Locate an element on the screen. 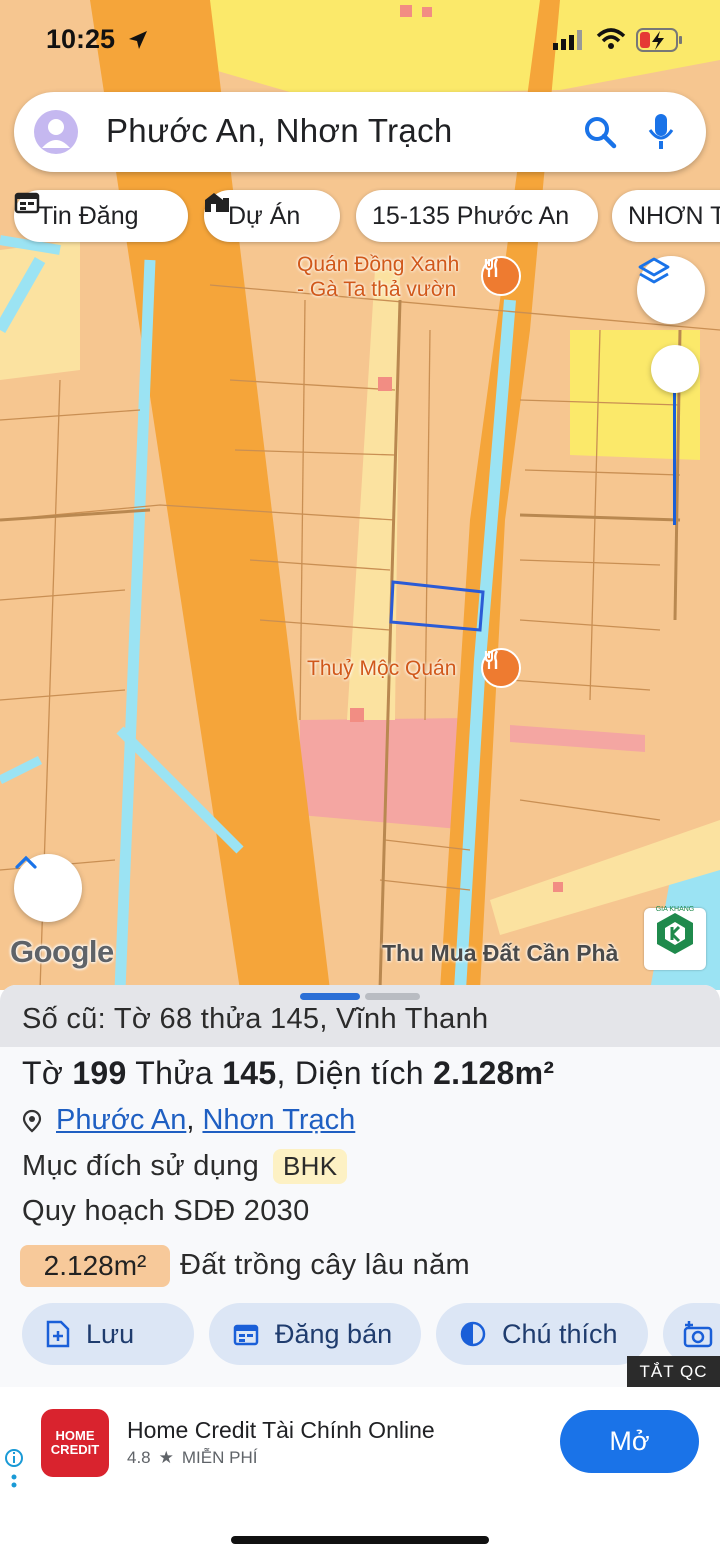 This screenshot has height=1559, width=720. watermark-text: Thu Mua Đất Cần Phà is located at coordinates (500, 953).